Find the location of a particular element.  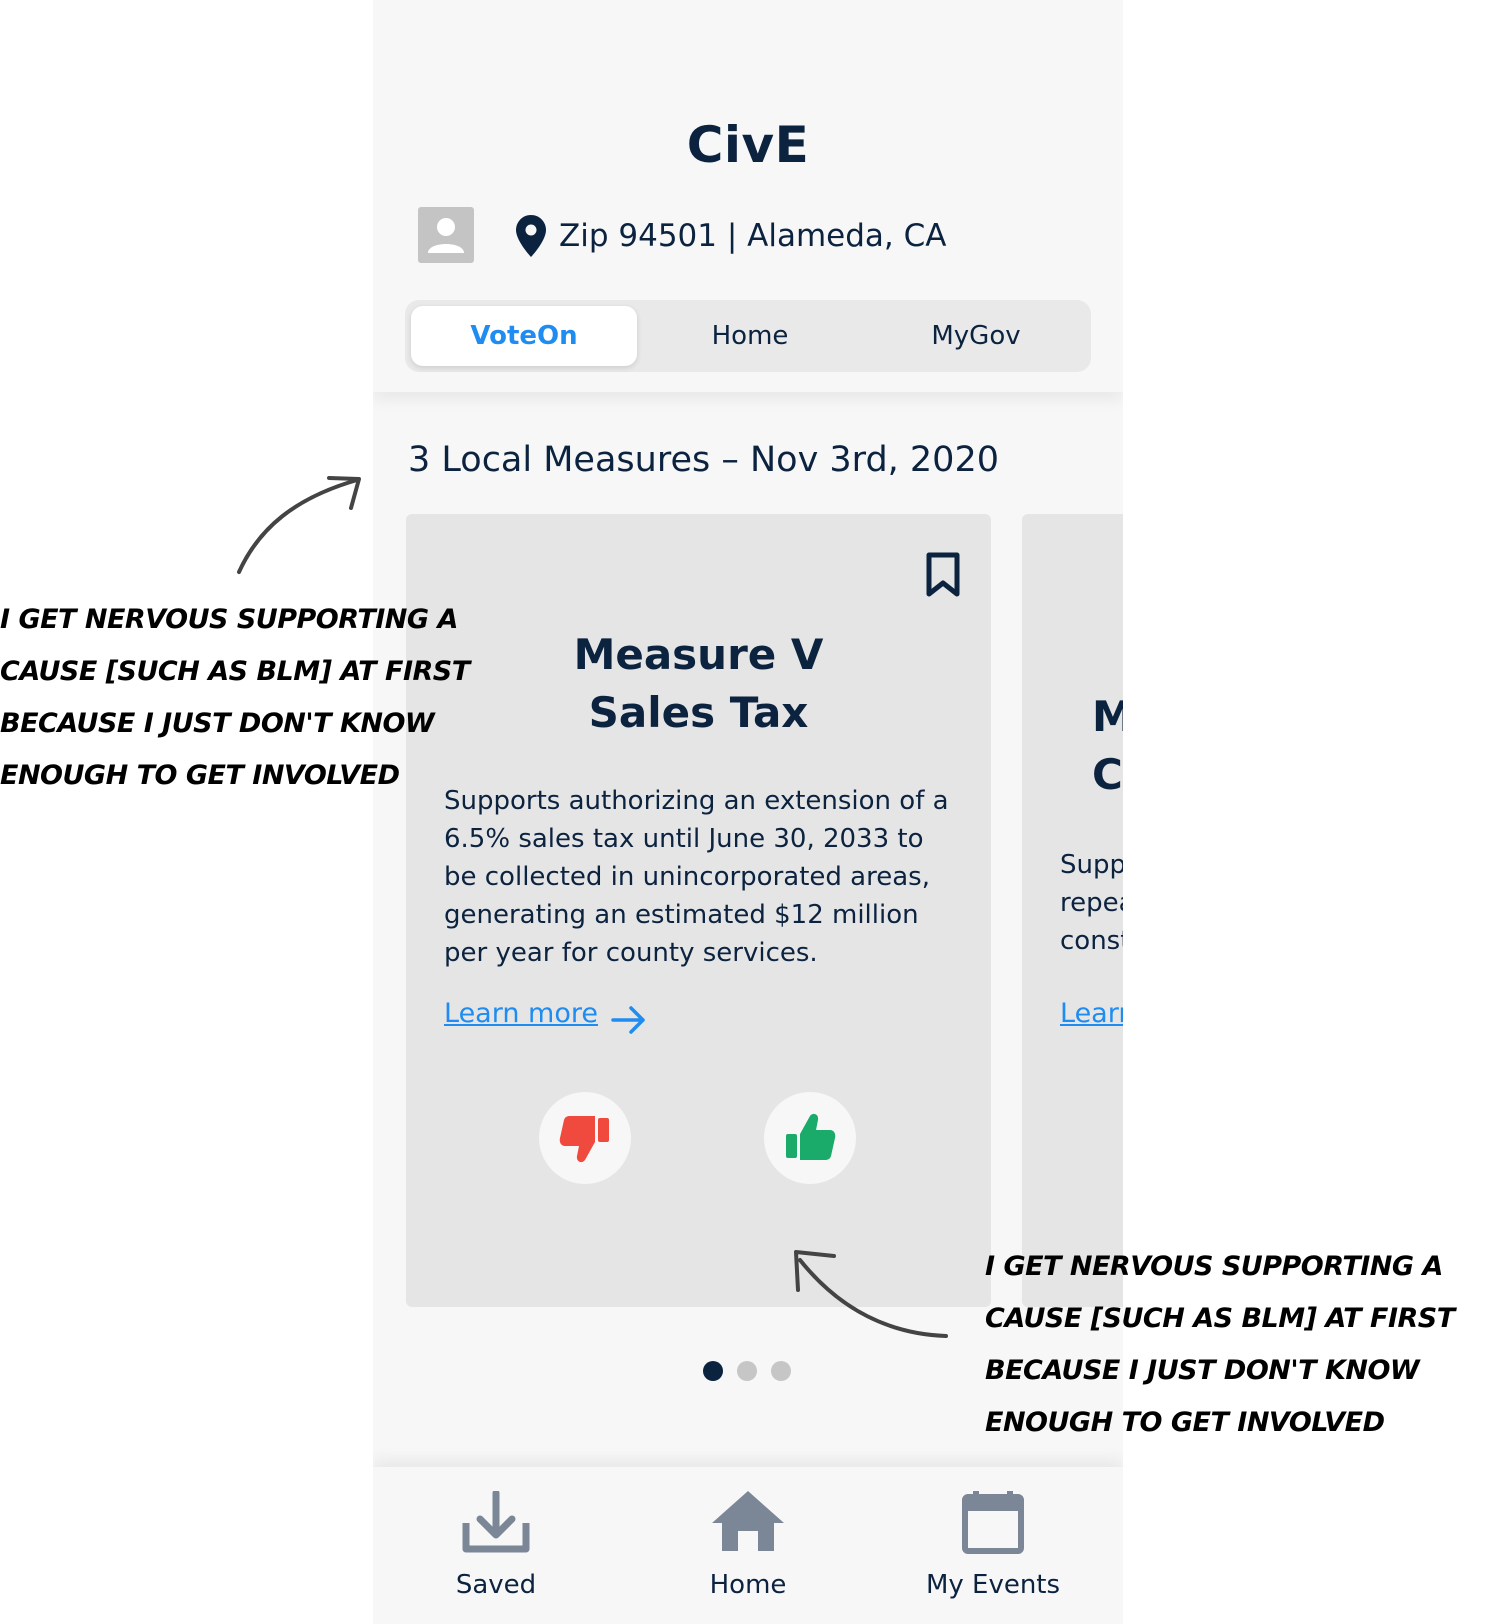

thumbs-down-icon is located at coordinates (584, 1139).